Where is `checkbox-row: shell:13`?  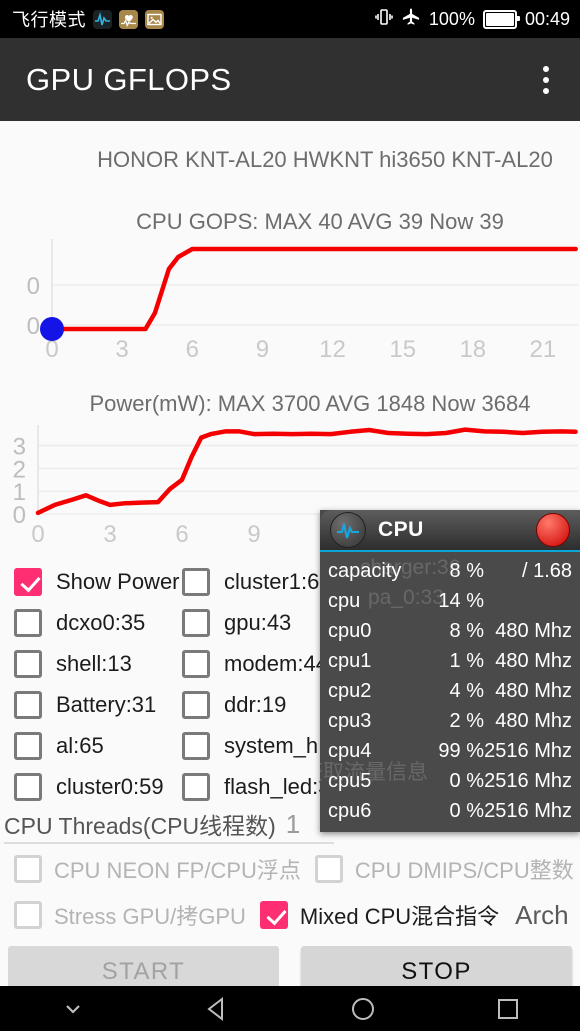 checkbox-row: shell:13 is located at coordinates (84, 663).